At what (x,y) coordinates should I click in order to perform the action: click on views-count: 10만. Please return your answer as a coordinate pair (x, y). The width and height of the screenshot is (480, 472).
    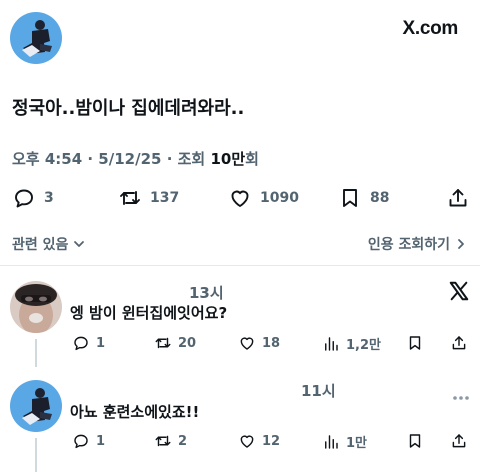
    Looking at the image, I should click on (228, 159).